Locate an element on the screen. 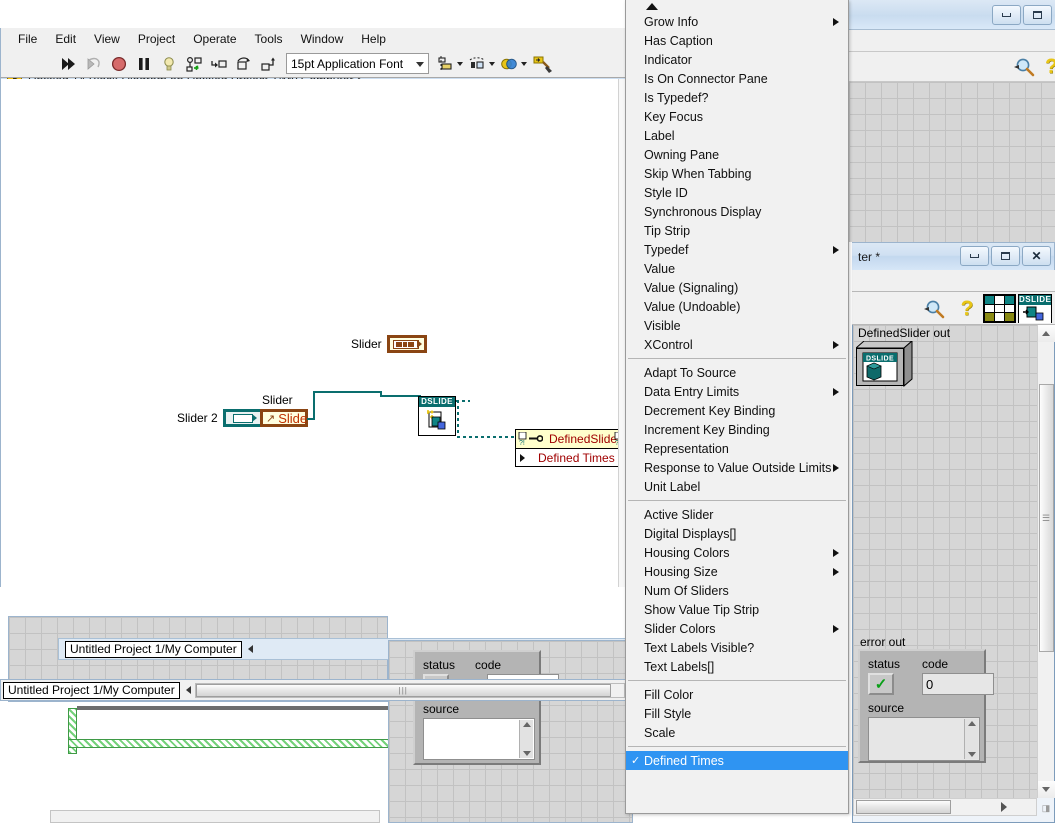 The image size is (1055, 823). property-node-expand-arrow-icon is located at coordinates (522, 457).